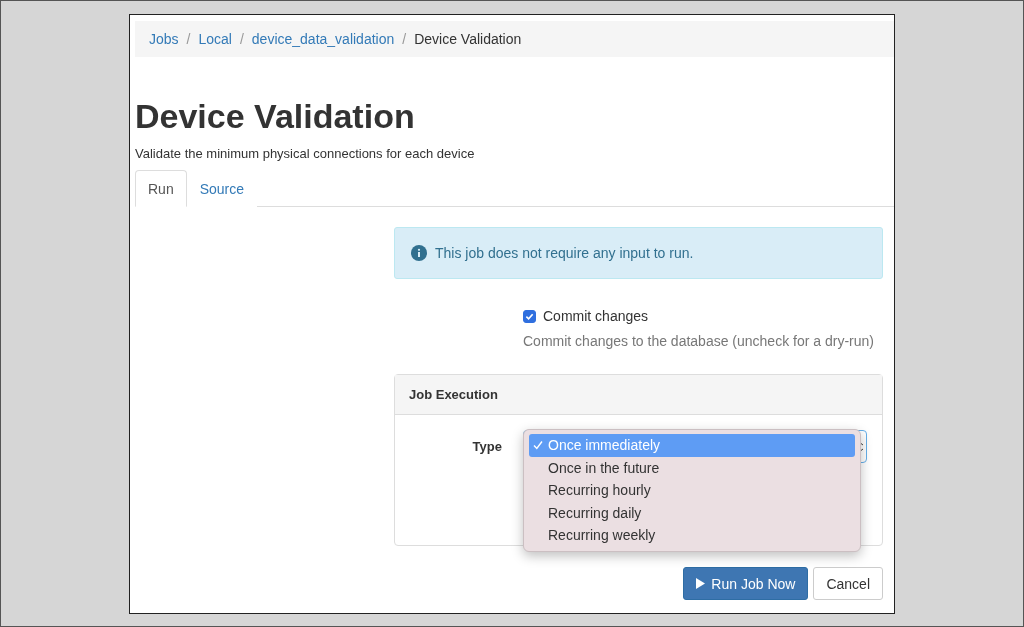 The height and width of the screenshot is (627, 1024). What do you see at coordinates (692, 467) in the screenshot?
I see `dropdown-option: Once in the future` at bounding box center [692, 467].